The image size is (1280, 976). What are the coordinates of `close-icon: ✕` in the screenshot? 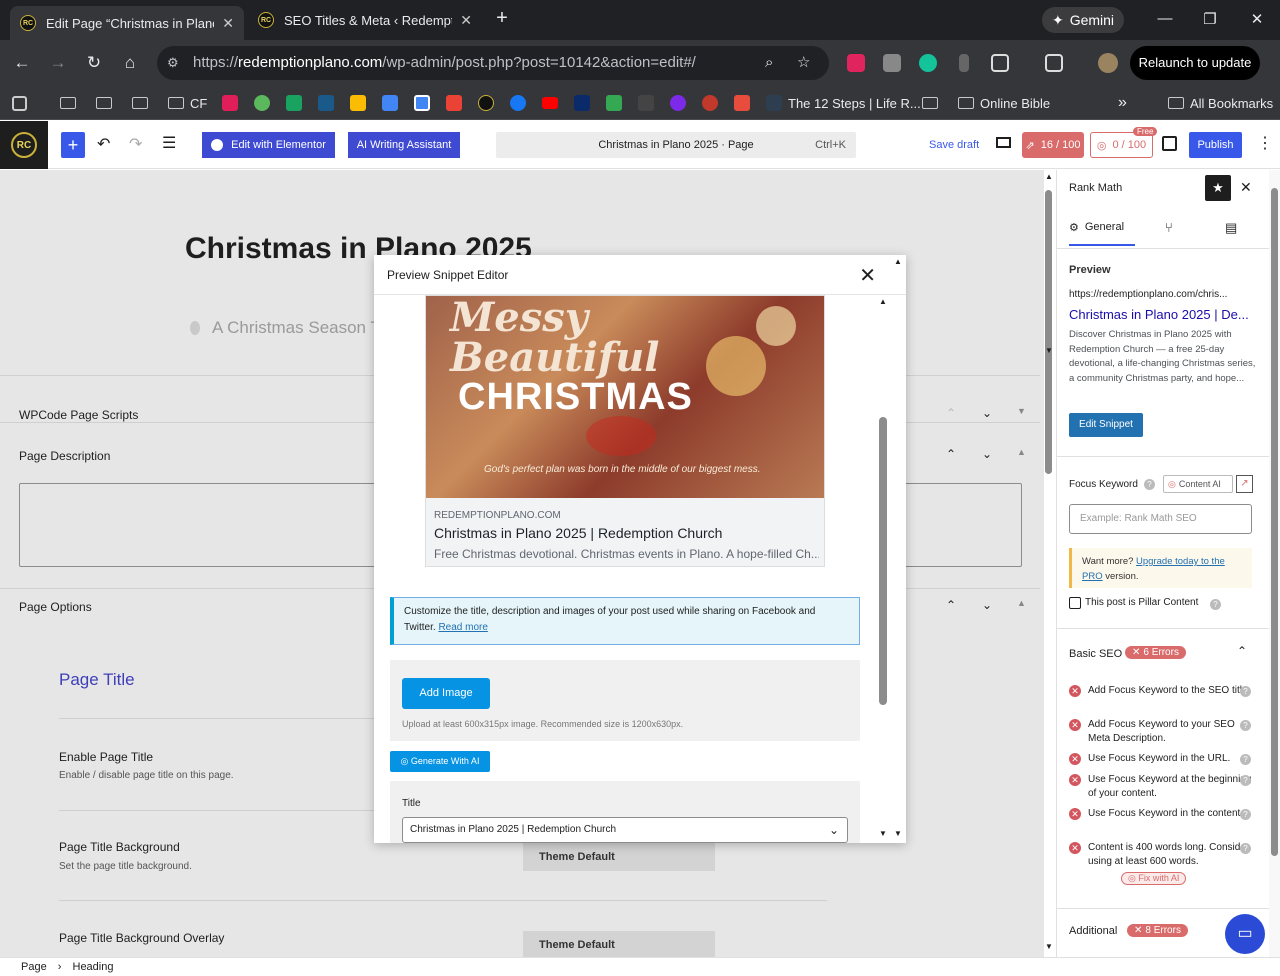 It's located at (867, 275).